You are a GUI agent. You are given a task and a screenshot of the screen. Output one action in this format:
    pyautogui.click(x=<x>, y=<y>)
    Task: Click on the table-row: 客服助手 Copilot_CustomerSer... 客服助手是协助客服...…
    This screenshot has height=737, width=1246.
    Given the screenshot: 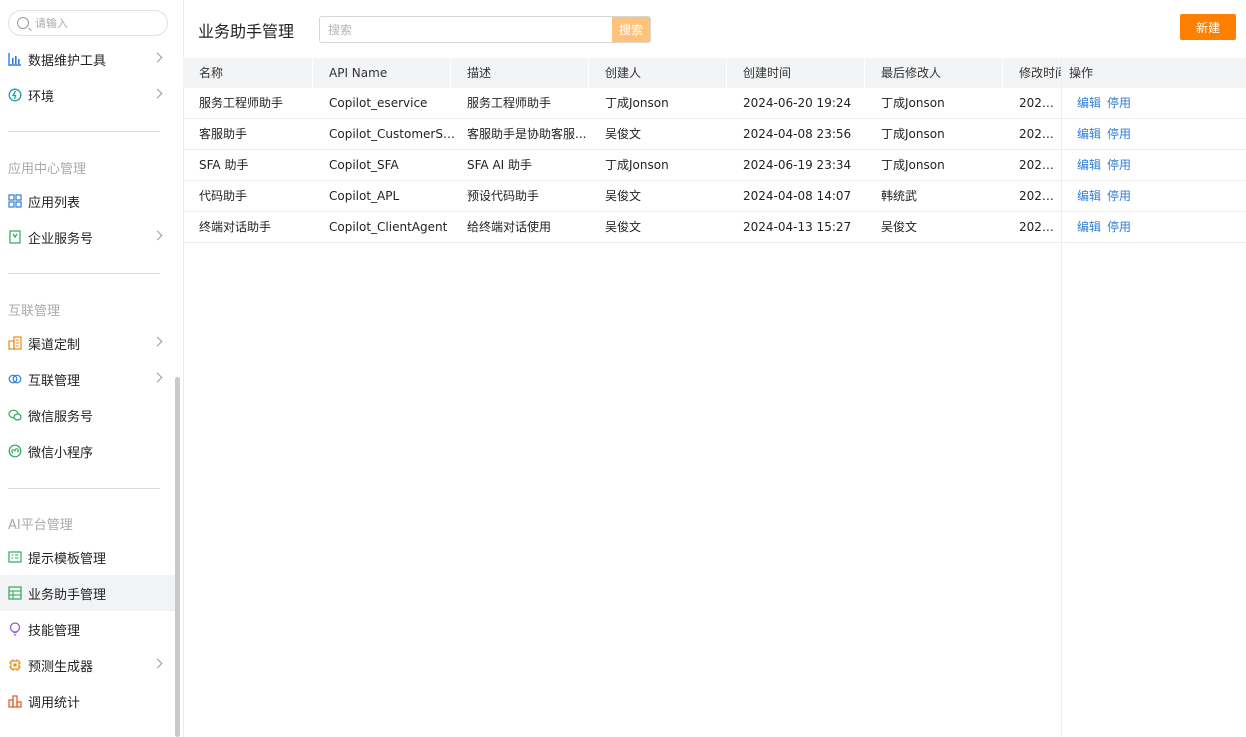 What is the action you would take?
    pyautogui.click(x=714, y=134)
    